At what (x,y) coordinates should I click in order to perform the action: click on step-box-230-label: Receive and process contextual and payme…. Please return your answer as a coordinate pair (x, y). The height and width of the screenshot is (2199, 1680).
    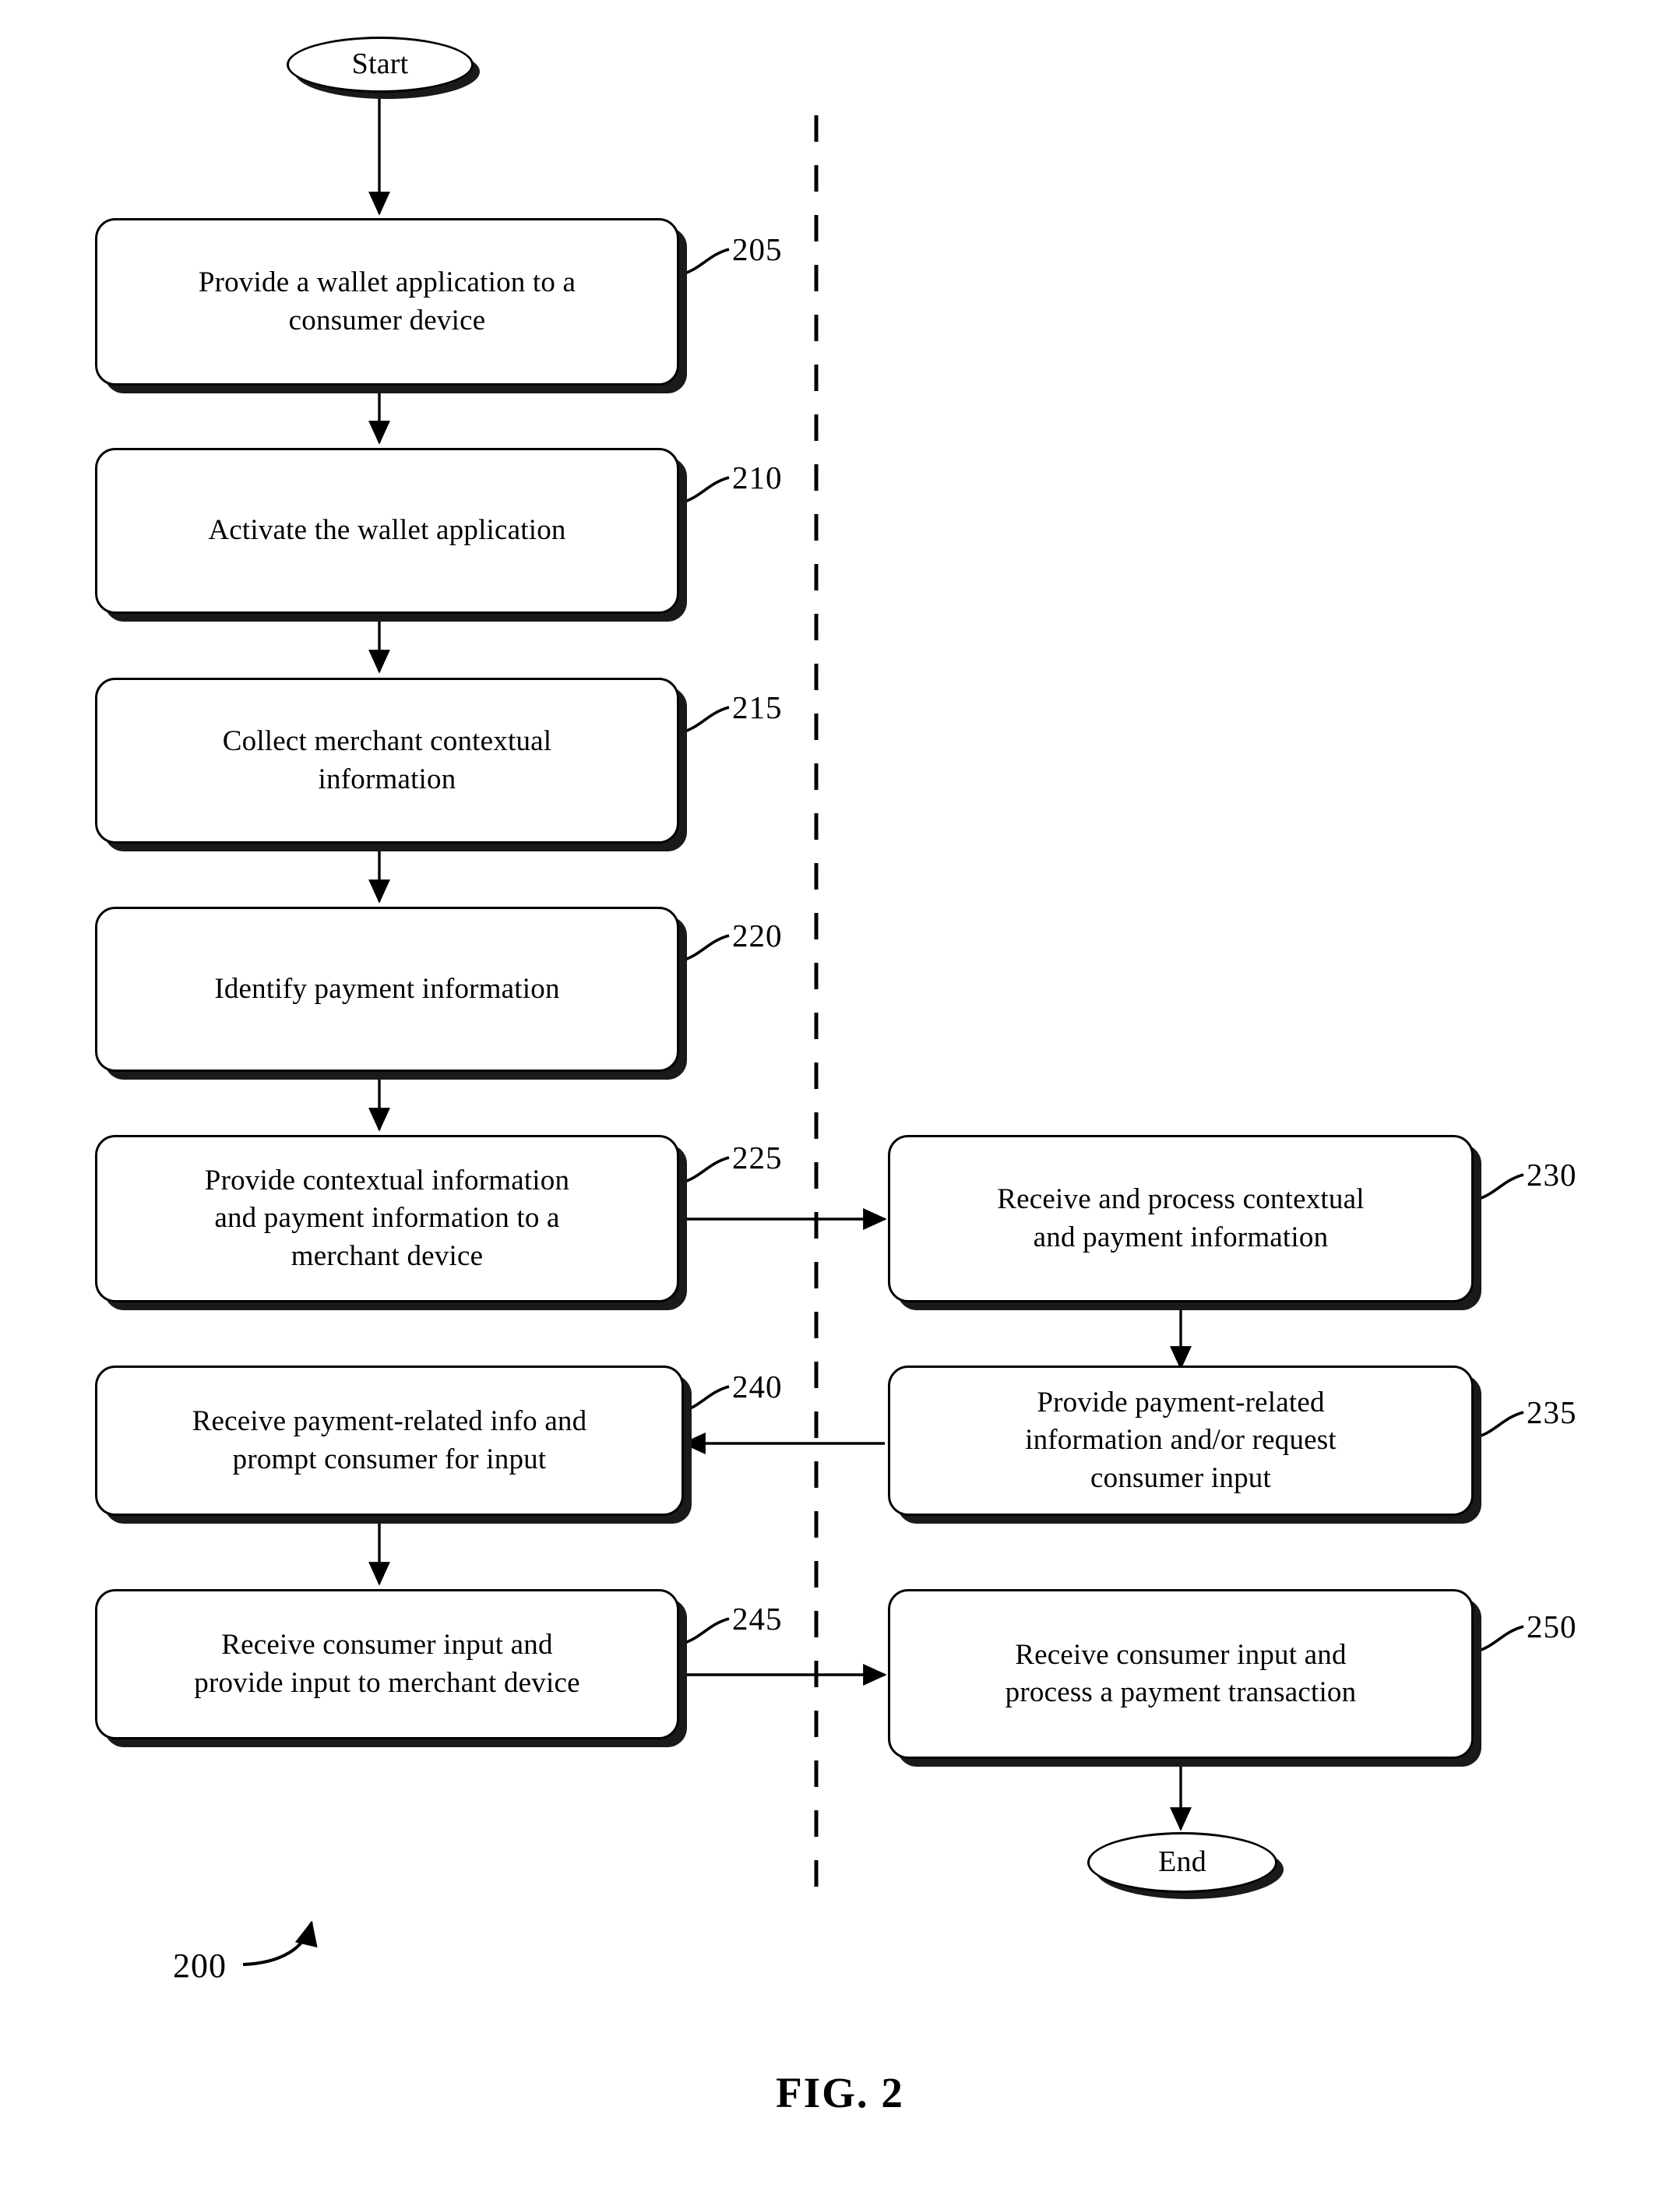
    Looking at the image, I should click on (1181, 1218).